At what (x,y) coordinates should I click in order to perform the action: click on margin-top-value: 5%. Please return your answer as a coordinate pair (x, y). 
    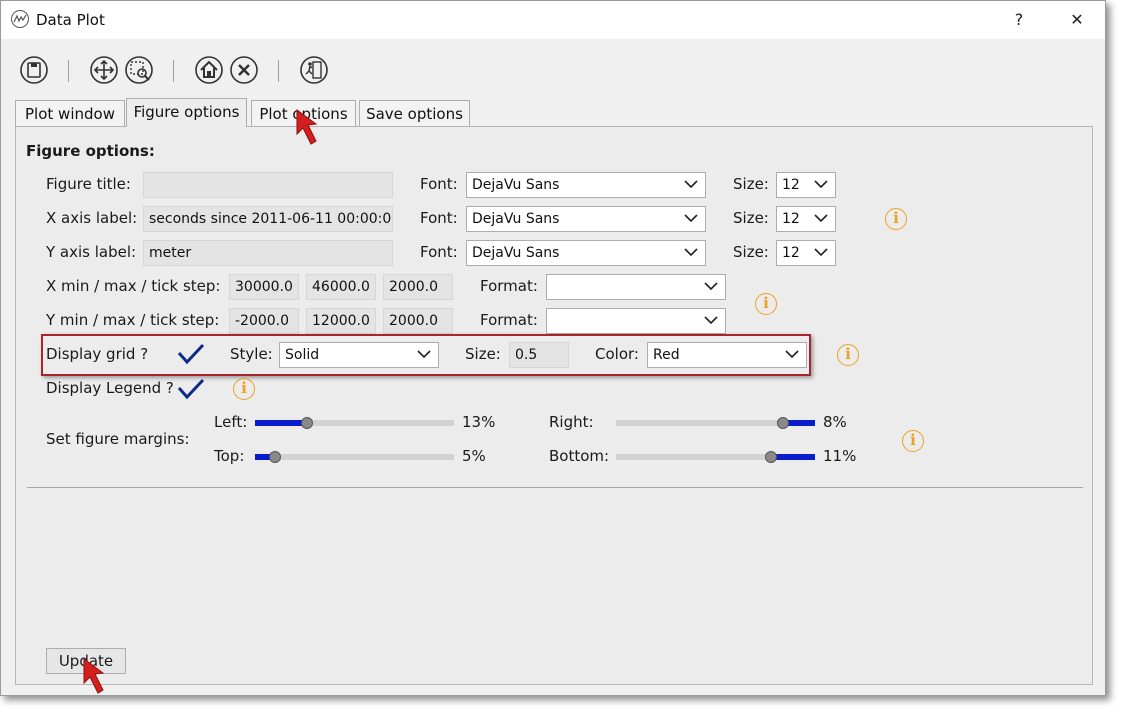
    Looking at the image, I should click on (474, 456).